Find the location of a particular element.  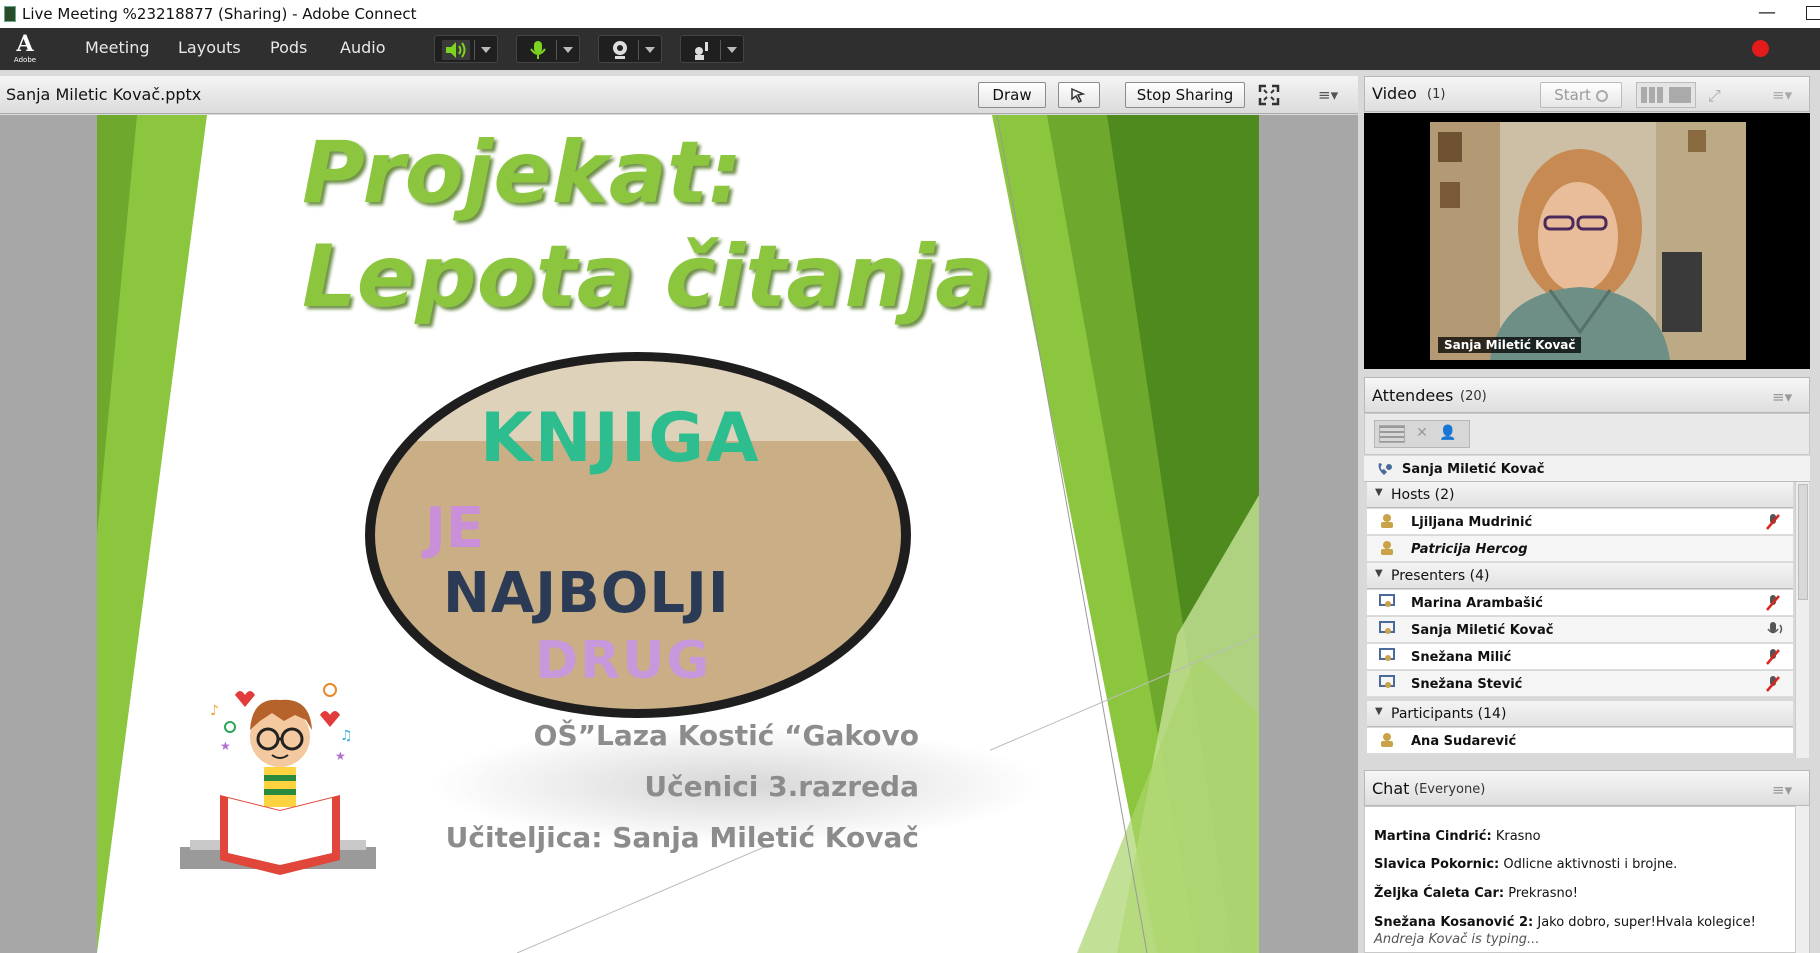

chat-text: Krasno is located at coordinates (1518, 836).